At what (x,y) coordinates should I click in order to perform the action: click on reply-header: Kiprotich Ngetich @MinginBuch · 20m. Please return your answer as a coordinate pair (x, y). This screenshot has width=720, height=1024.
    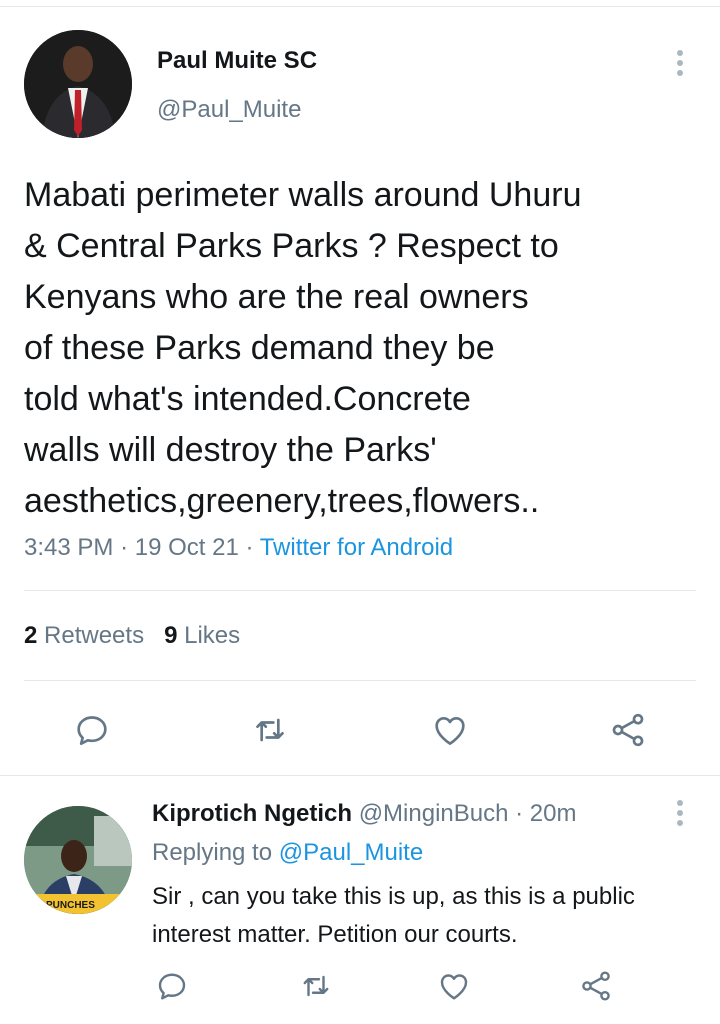
    Looking at the image, I should click on (364, 814).